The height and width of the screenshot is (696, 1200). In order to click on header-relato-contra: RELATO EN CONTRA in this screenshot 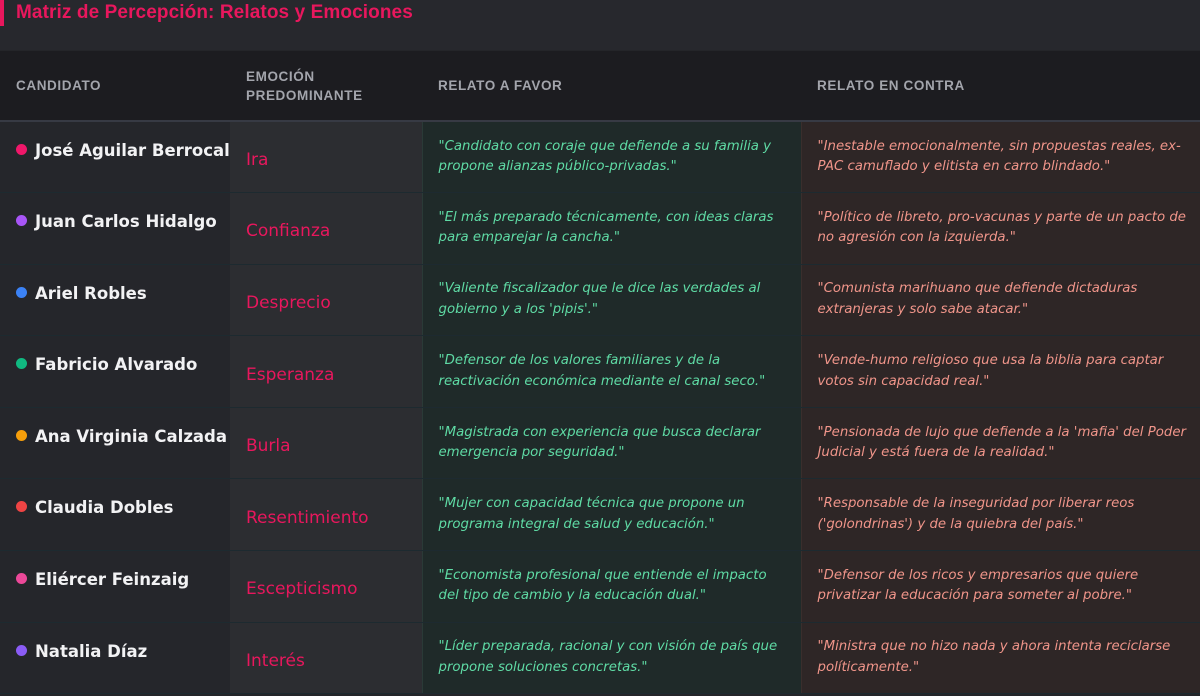, I will do `click(1000, 86)`.